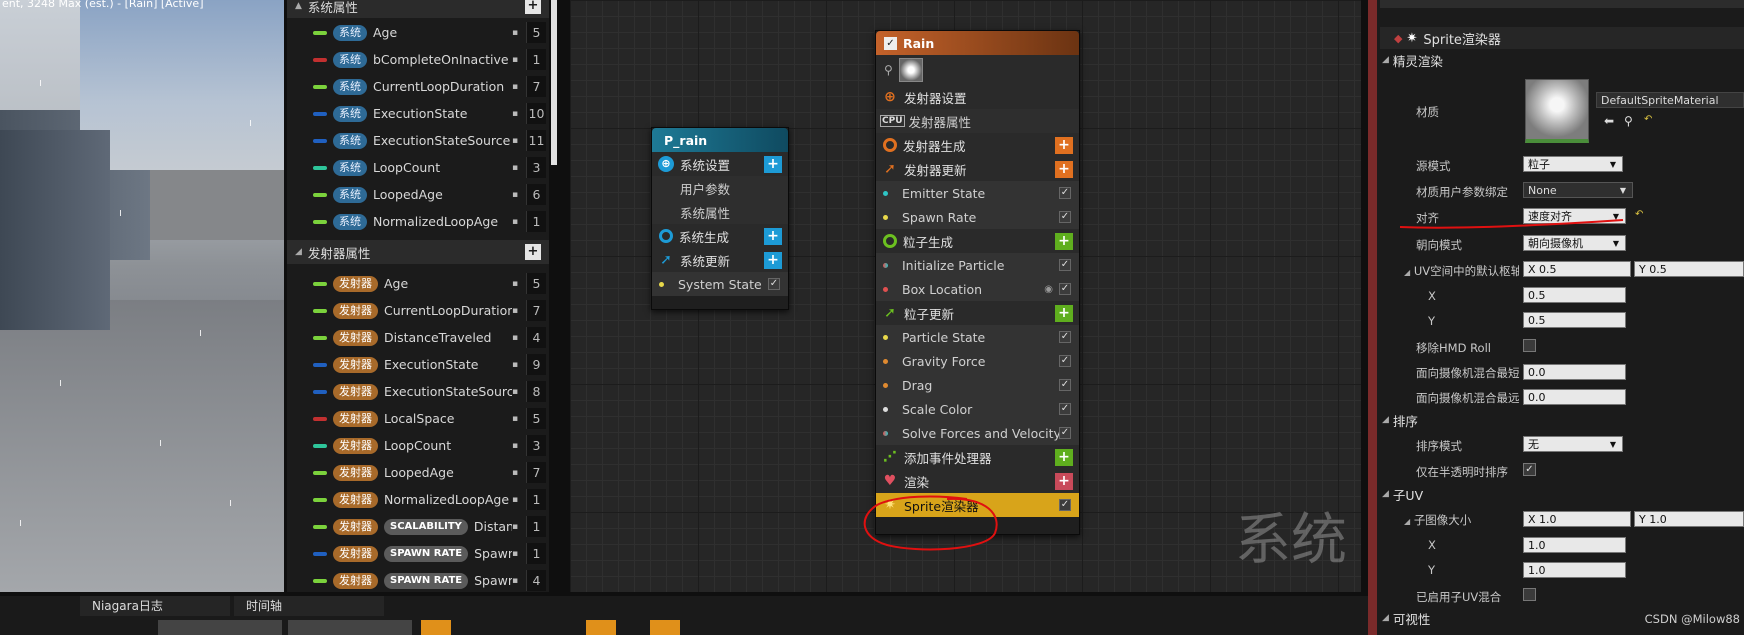 Image resolution: width=1744 pixels, height=635 pixels. Describe the element at coordinates (418, 221) in the screenshot. I see `param-row: 系统 NormalizedLoopAge ▪ 1` at that location.